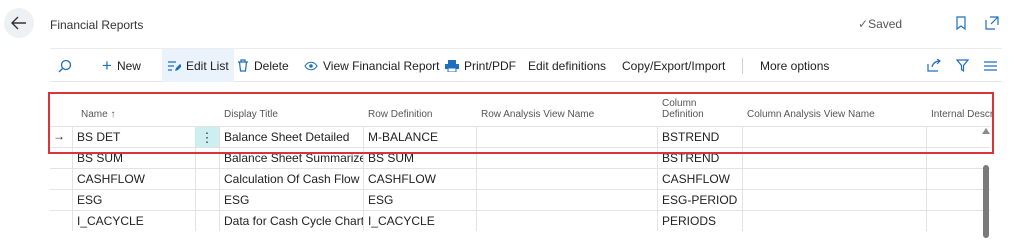  Describe the element at coordinates (986, 201) in the screenshot. I see `vertical-scrollbar` at that location.